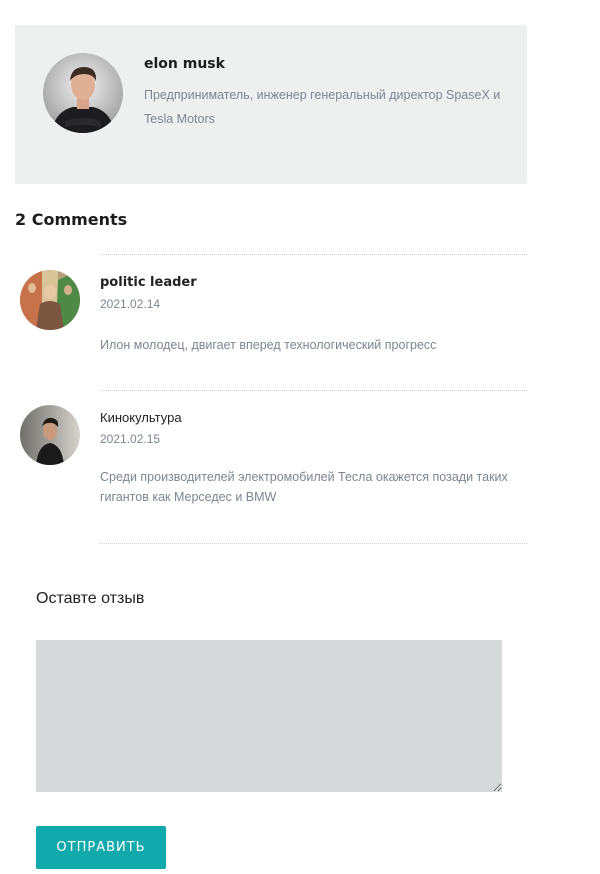 Image resolution: width=600 pixels, height=874 pixels. I want to click on comments-title: 2 Comments, so click(71, 219).